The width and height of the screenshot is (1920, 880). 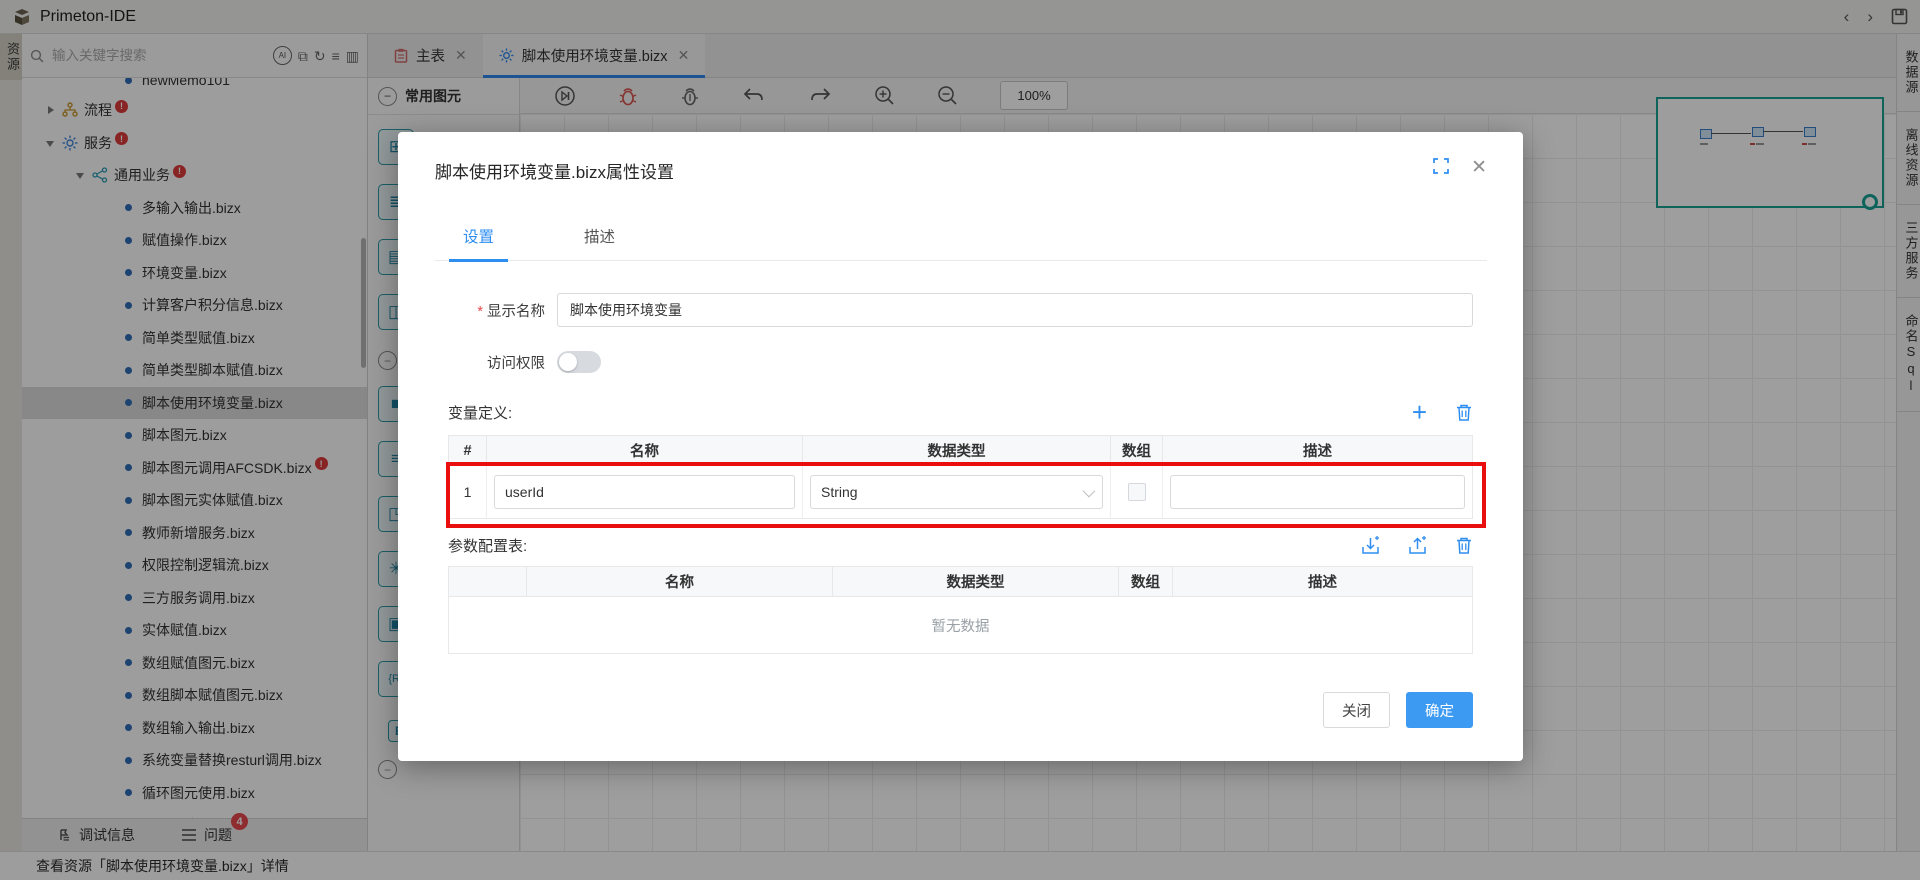 I want to click on chevron-down-icon, so click(x=1089, y=490).